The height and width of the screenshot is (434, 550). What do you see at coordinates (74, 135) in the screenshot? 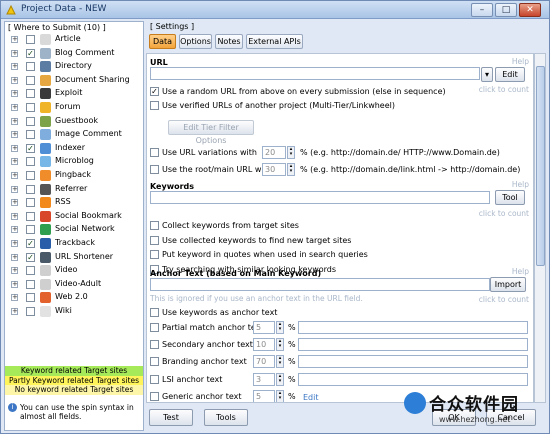
I see `engine-item-image-comment: + Image Comment` at bounding box center [74, 135].